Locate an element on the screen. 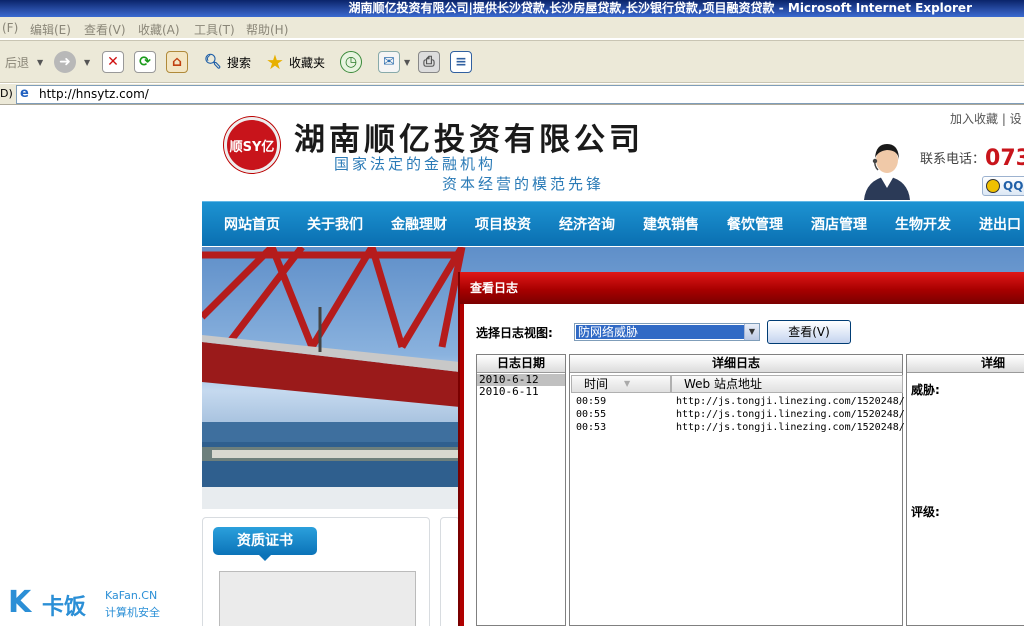 This screenshot has width=1024, height=626. history-icon: ◷ is located at coordinates (351, 62).